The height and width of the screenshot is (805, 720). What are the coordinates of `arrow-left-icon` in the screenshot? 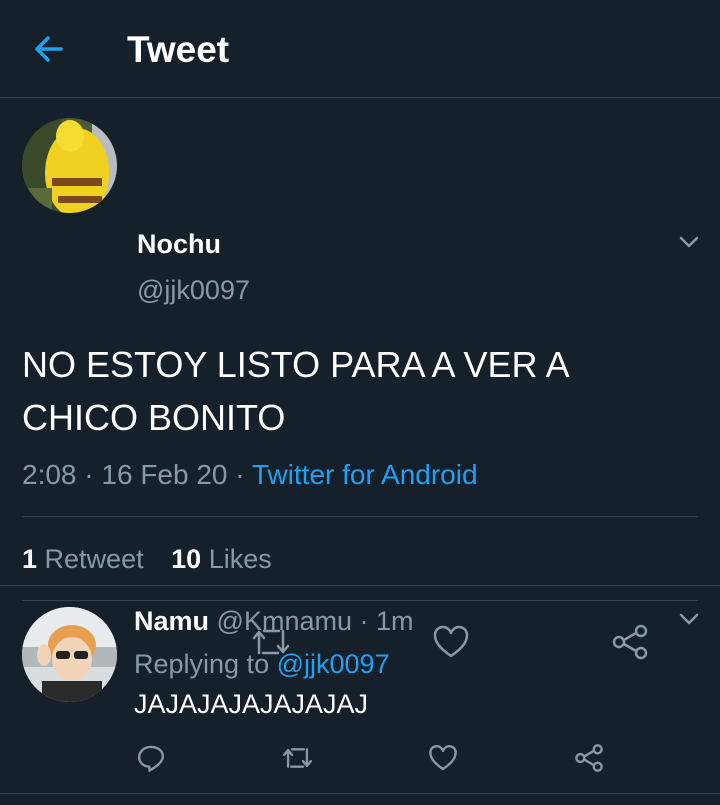 It's located at (49, 49).